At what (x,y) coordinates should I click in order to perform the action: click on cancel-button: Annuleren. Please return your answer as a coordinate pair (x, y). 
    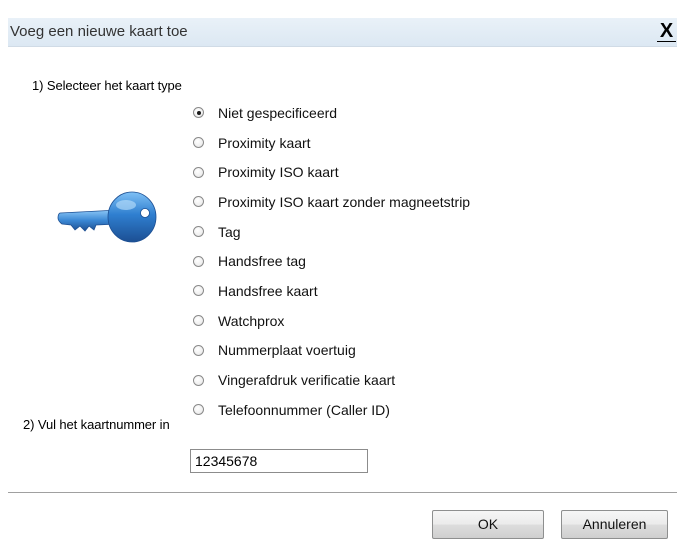
    Looking at the image, I should click on (614, 524).